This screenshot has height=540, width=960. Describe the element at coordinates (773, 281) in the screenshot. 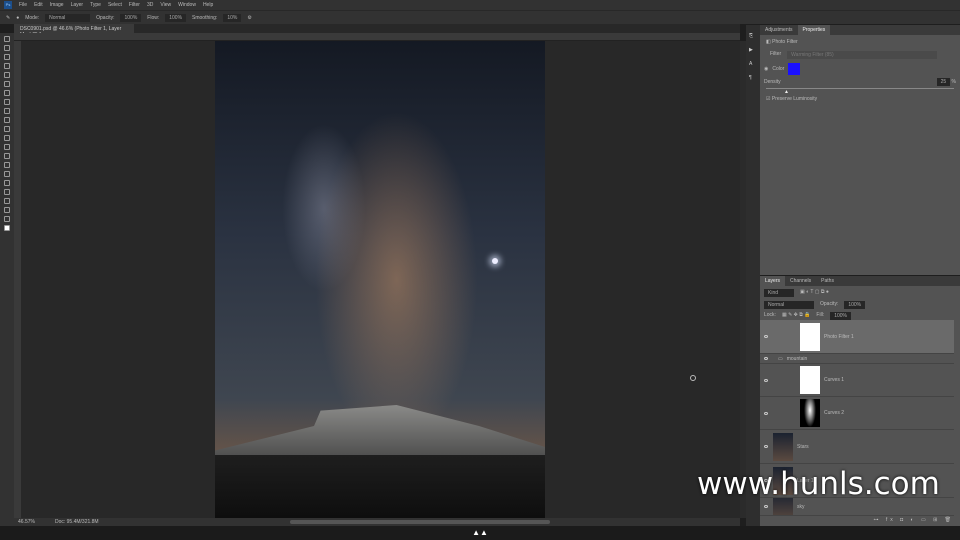

I see `tab-layers: Layers` at that location.